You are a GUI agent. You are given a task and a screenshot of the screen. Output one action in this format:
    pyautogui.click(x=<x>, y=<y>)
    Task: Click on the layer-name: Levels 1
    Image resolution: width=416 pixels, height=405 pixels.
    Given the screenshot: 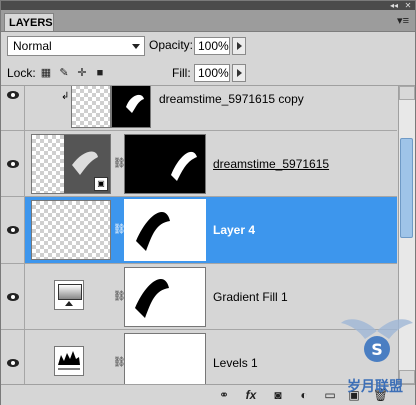 What is the action you would take?
    pyautogui.click(x=235, y=363)
    